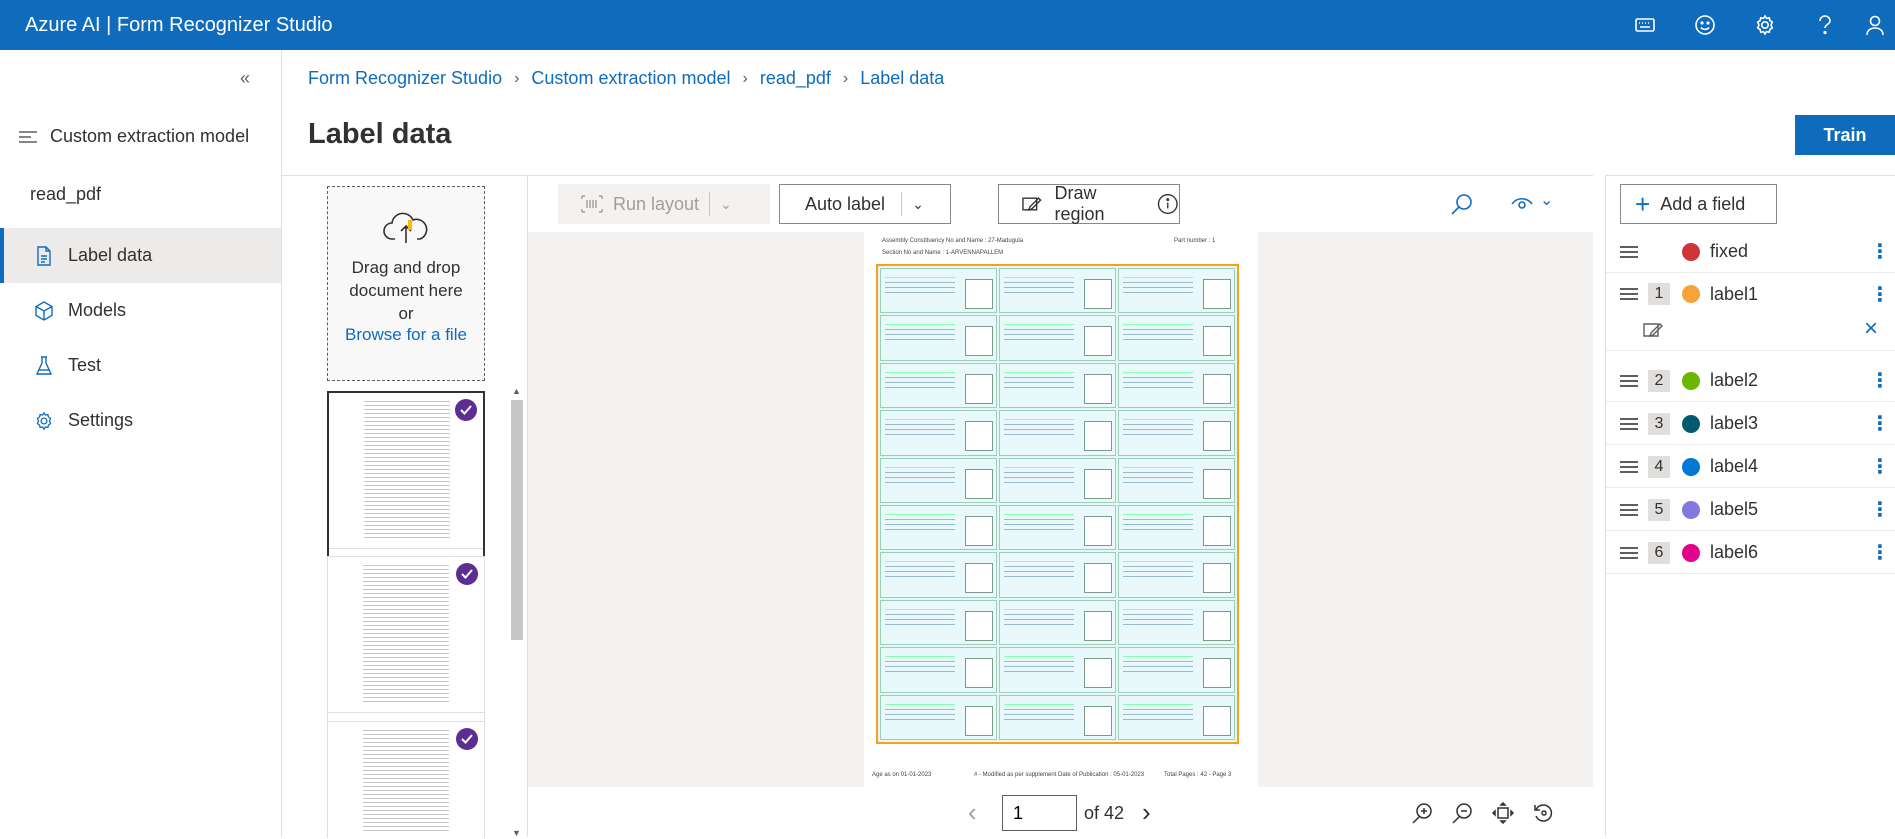 The height and width of the screenshot is (839, 1895). I want to click on upload-text-line3: or, so click(406, 313).